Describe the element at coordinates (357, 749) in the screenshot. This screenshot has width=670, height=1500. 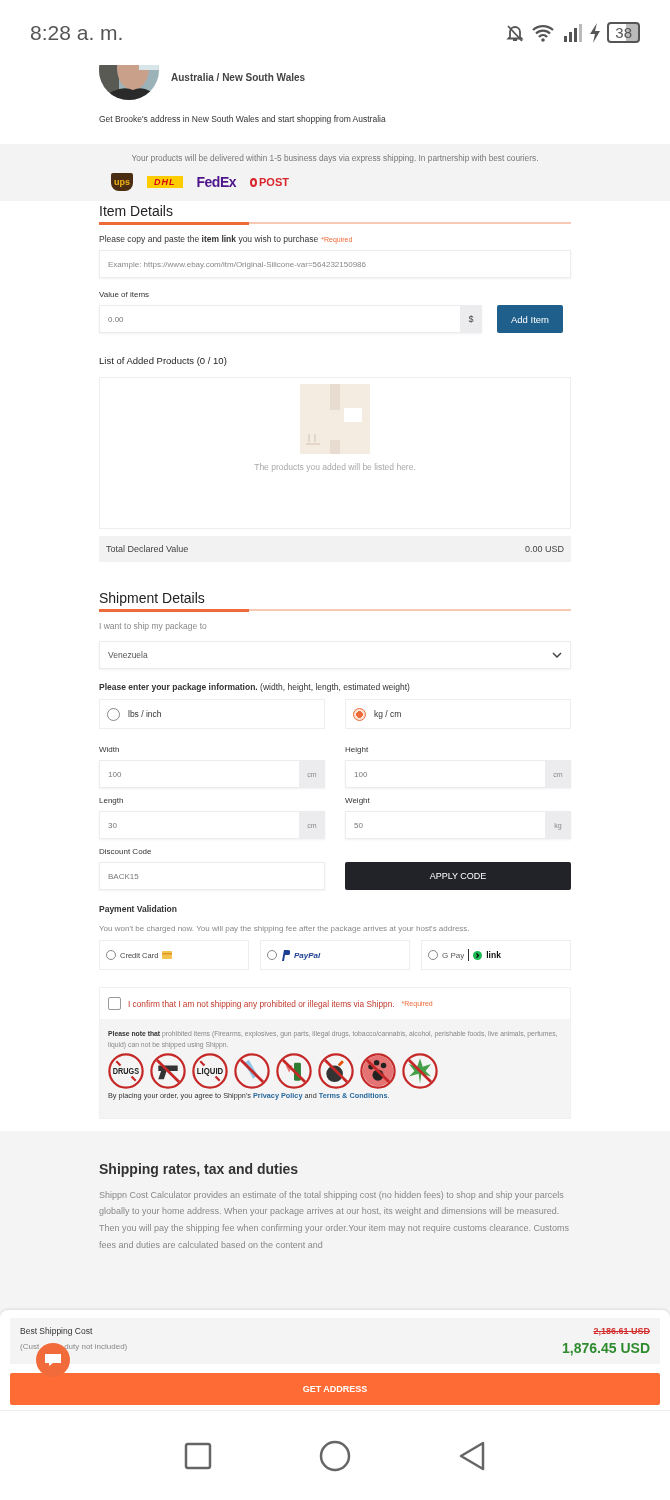
I see `field-label: Height` at that location.